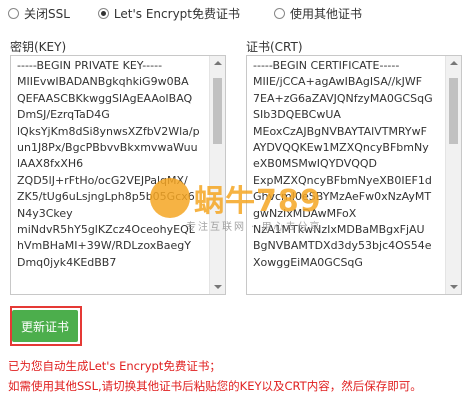  I want to click on crt-line: gwNzIxMDAwMFoX, so click(305, 213).